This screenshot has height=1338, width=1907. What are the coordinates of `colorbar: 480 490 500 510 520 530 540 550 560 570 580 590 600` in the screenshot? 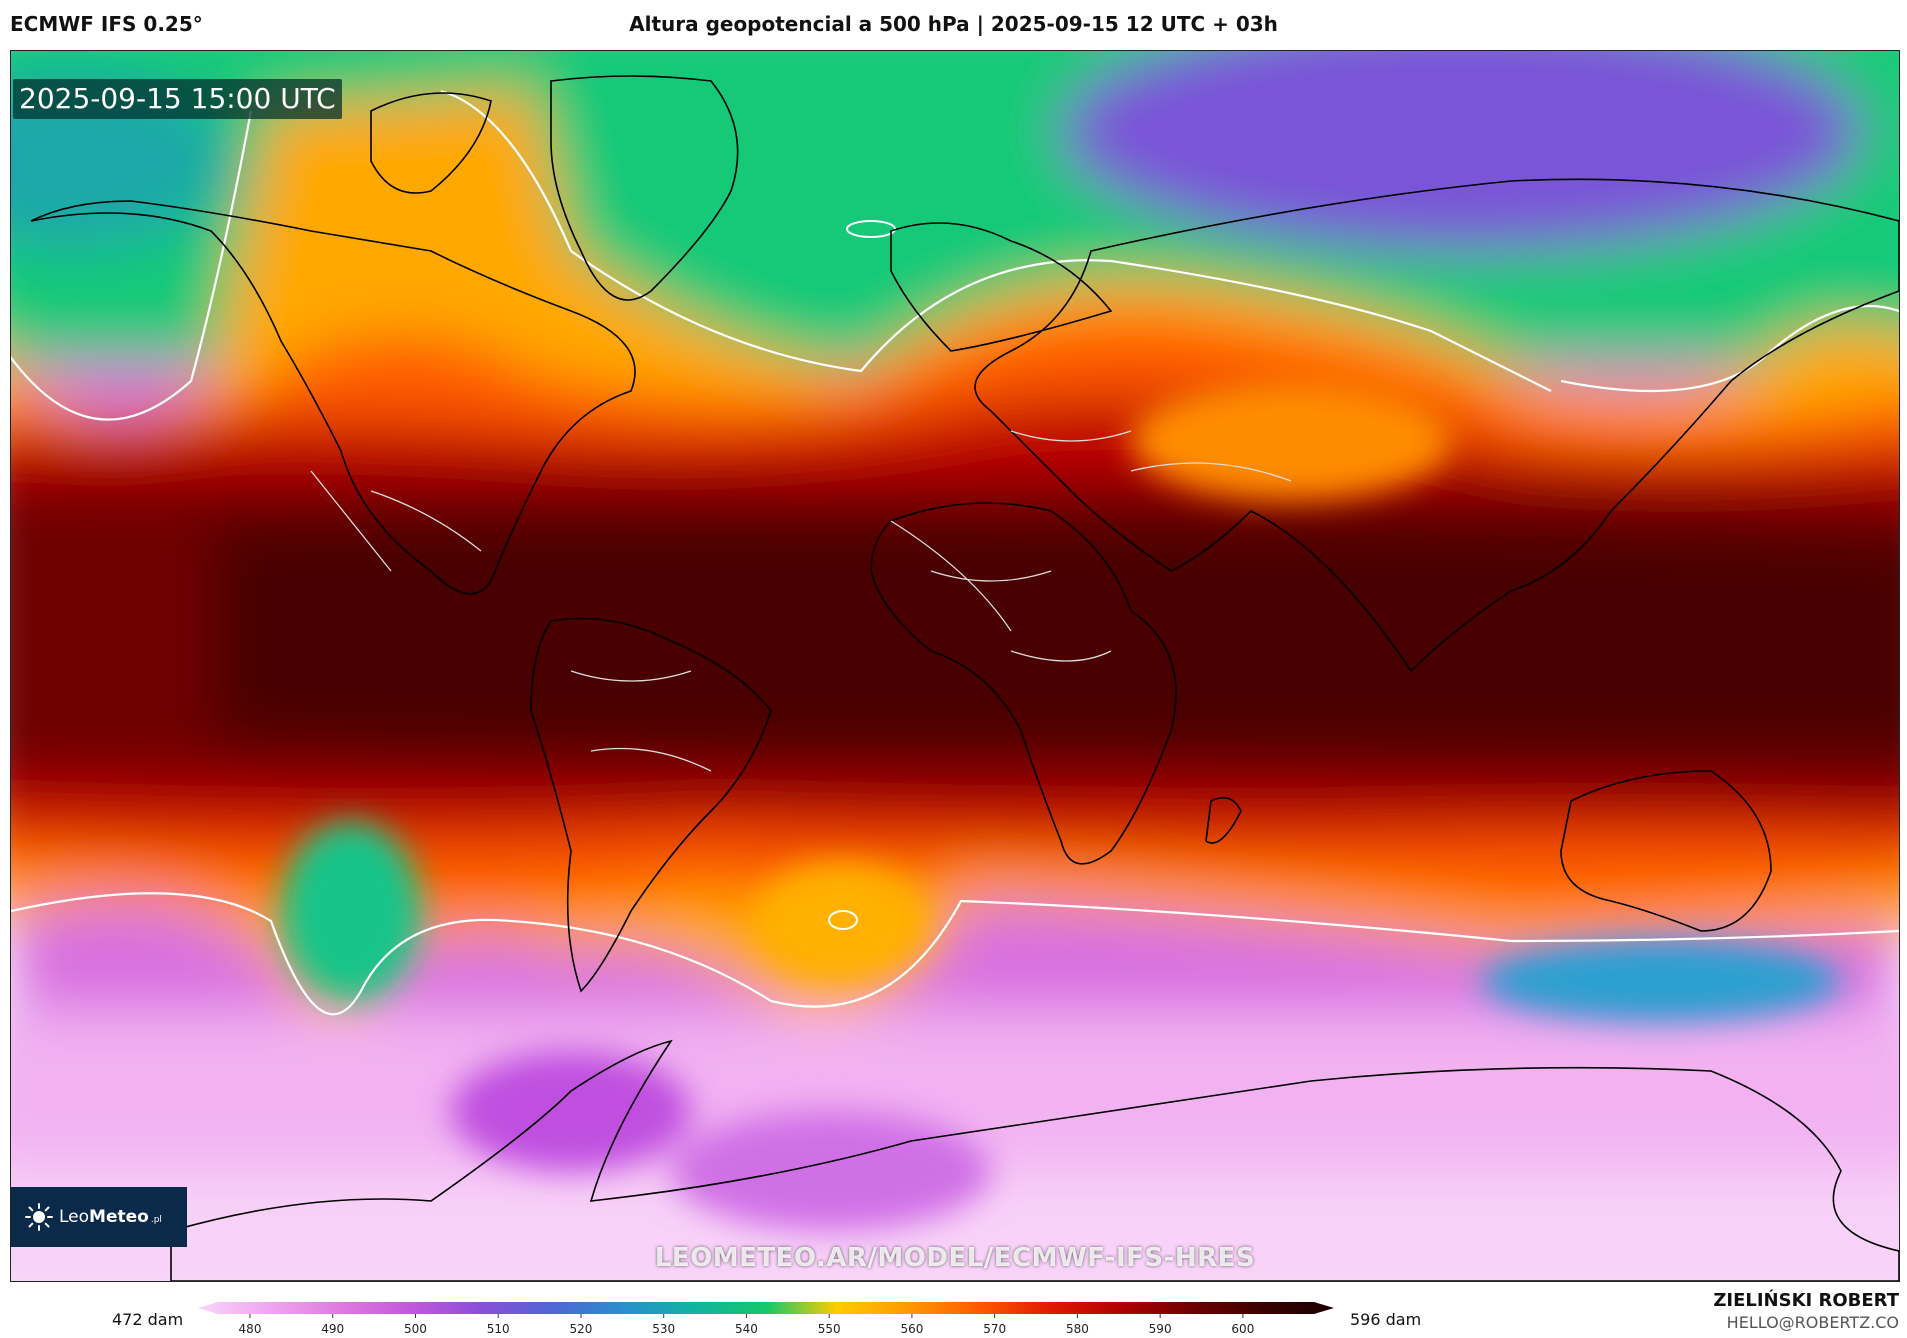 It's located at (766, 1319).